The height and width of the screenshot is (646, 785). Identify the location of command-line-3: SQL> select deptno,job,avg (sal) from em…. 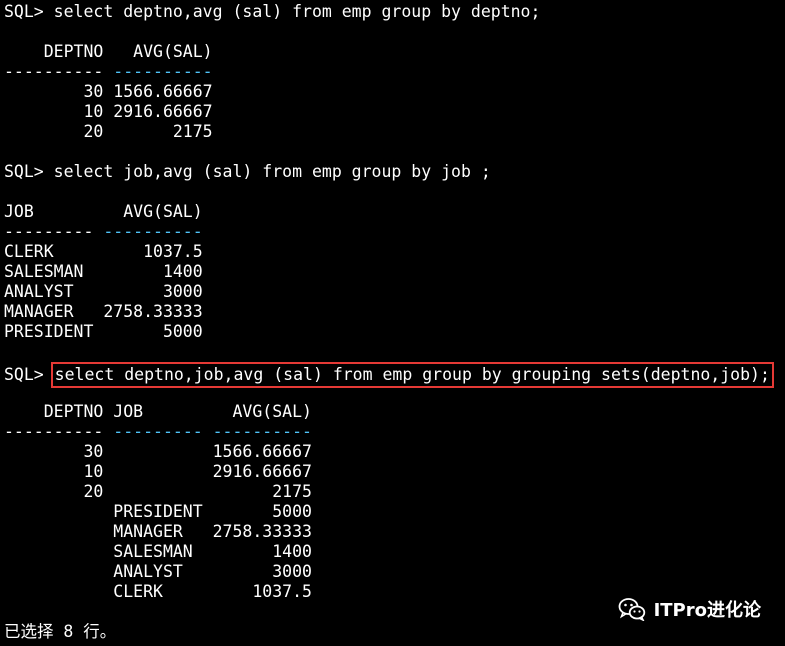
(389, 375).